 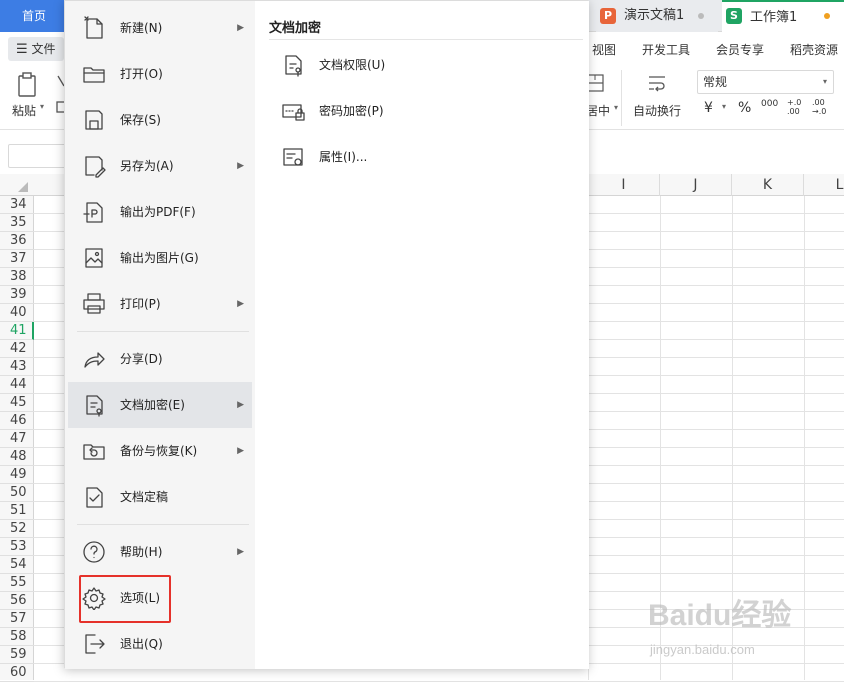 I want to click on column-header-j: J, so click(x=696, y=185).